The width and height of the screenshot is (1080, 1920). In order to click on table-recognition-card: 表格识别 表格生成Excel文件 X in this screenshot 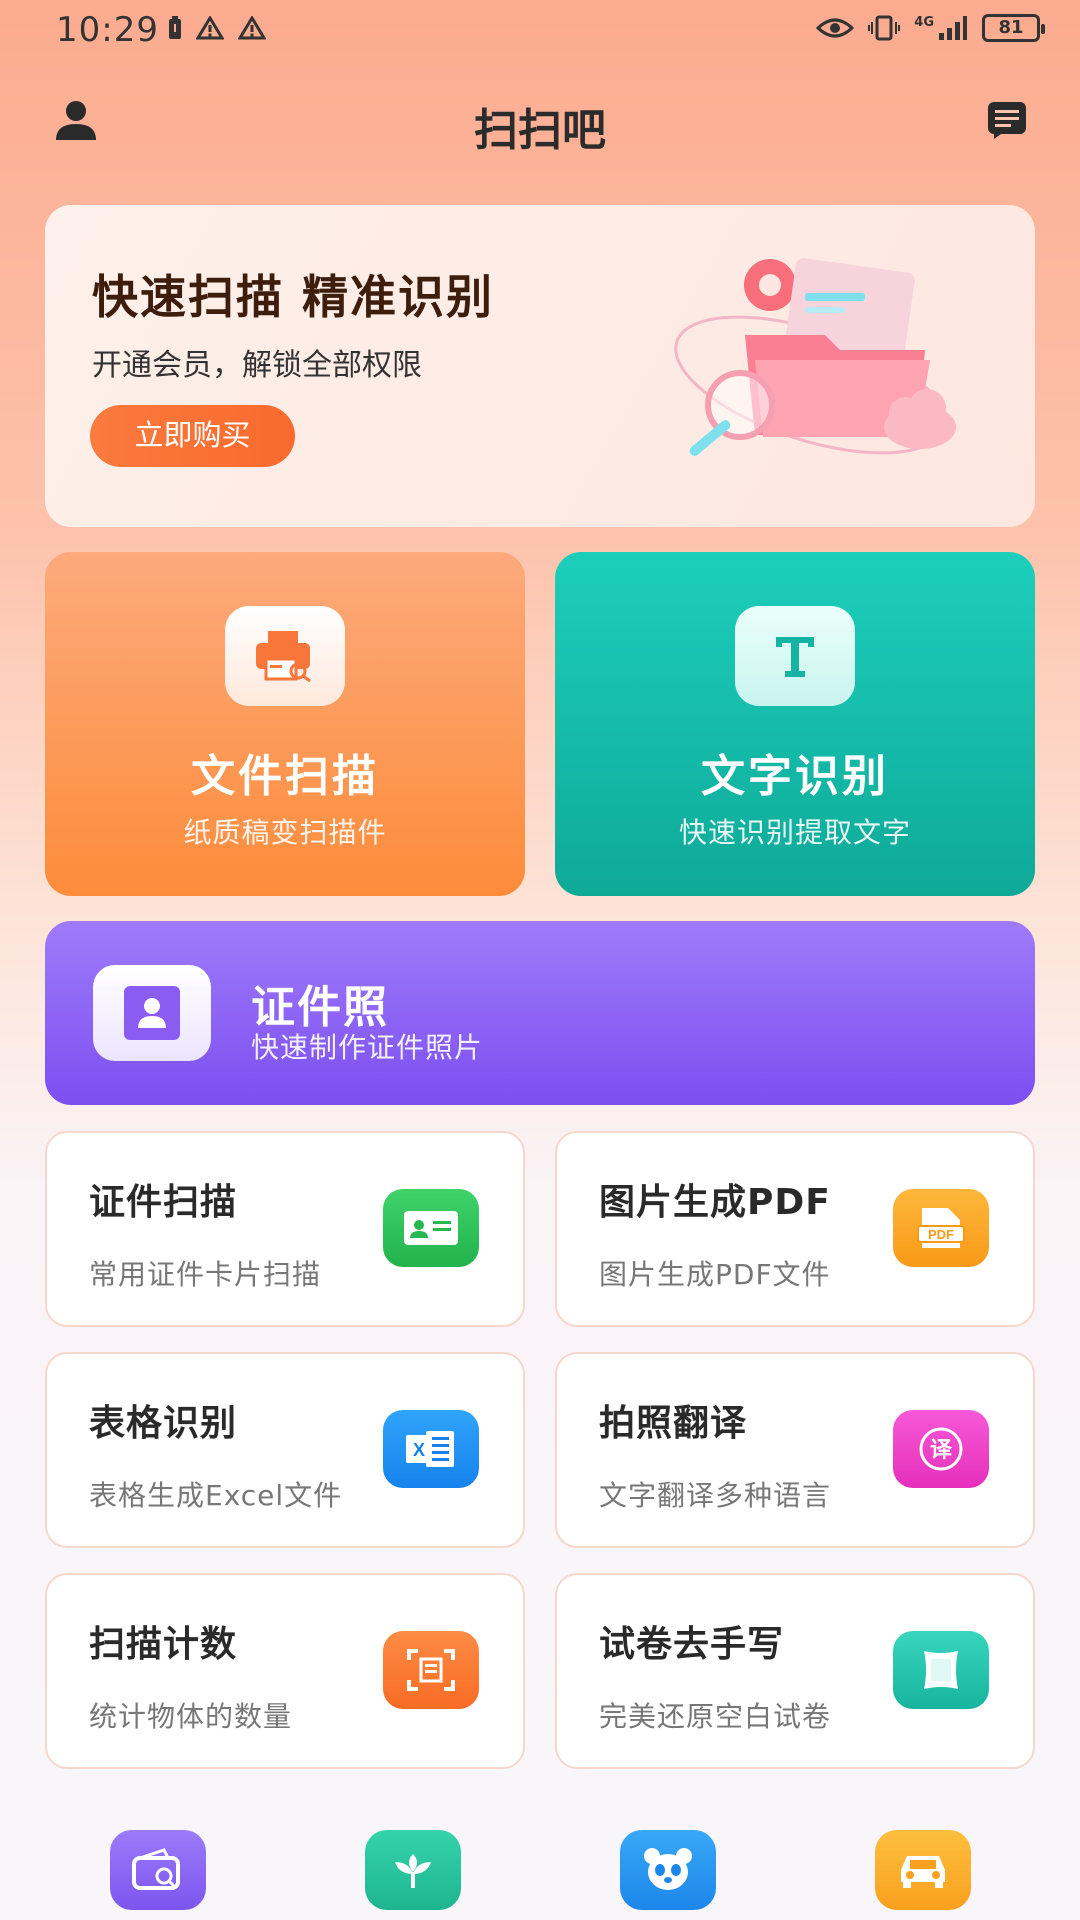, I will do `click(285, 1450)`.